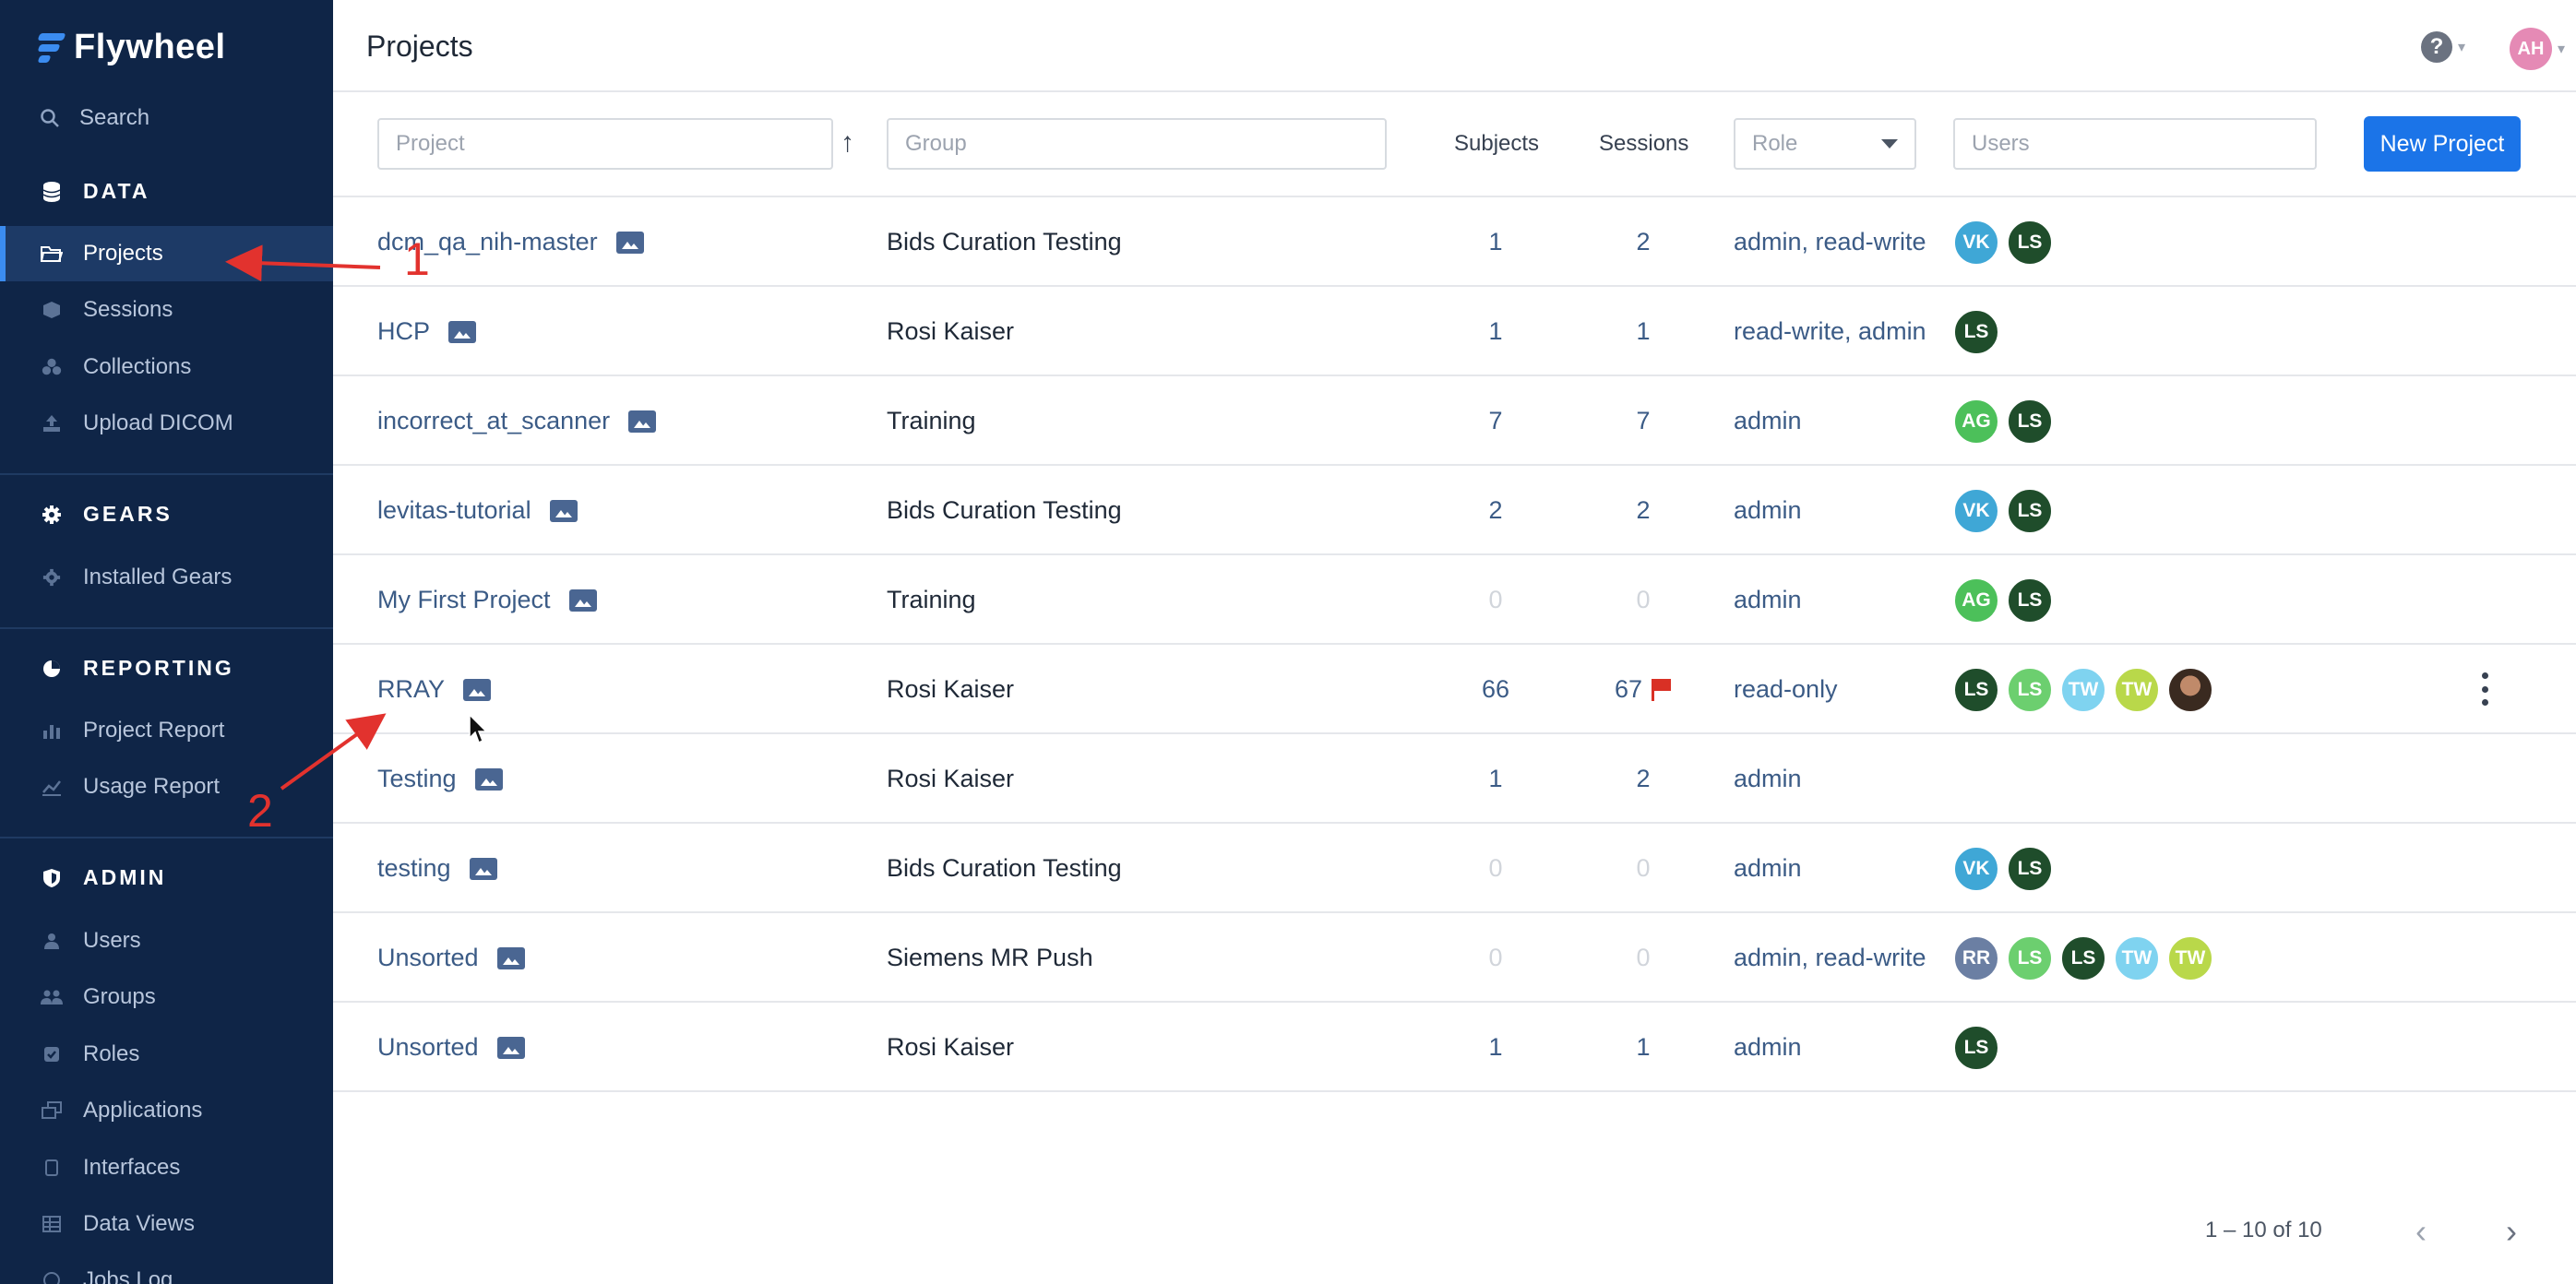 Image resolution: width=2576 pixels, height=1284 pixels. Describe the element at coordinates (437, 868) in the screenshot. I see `project-cell: testing` at that location.